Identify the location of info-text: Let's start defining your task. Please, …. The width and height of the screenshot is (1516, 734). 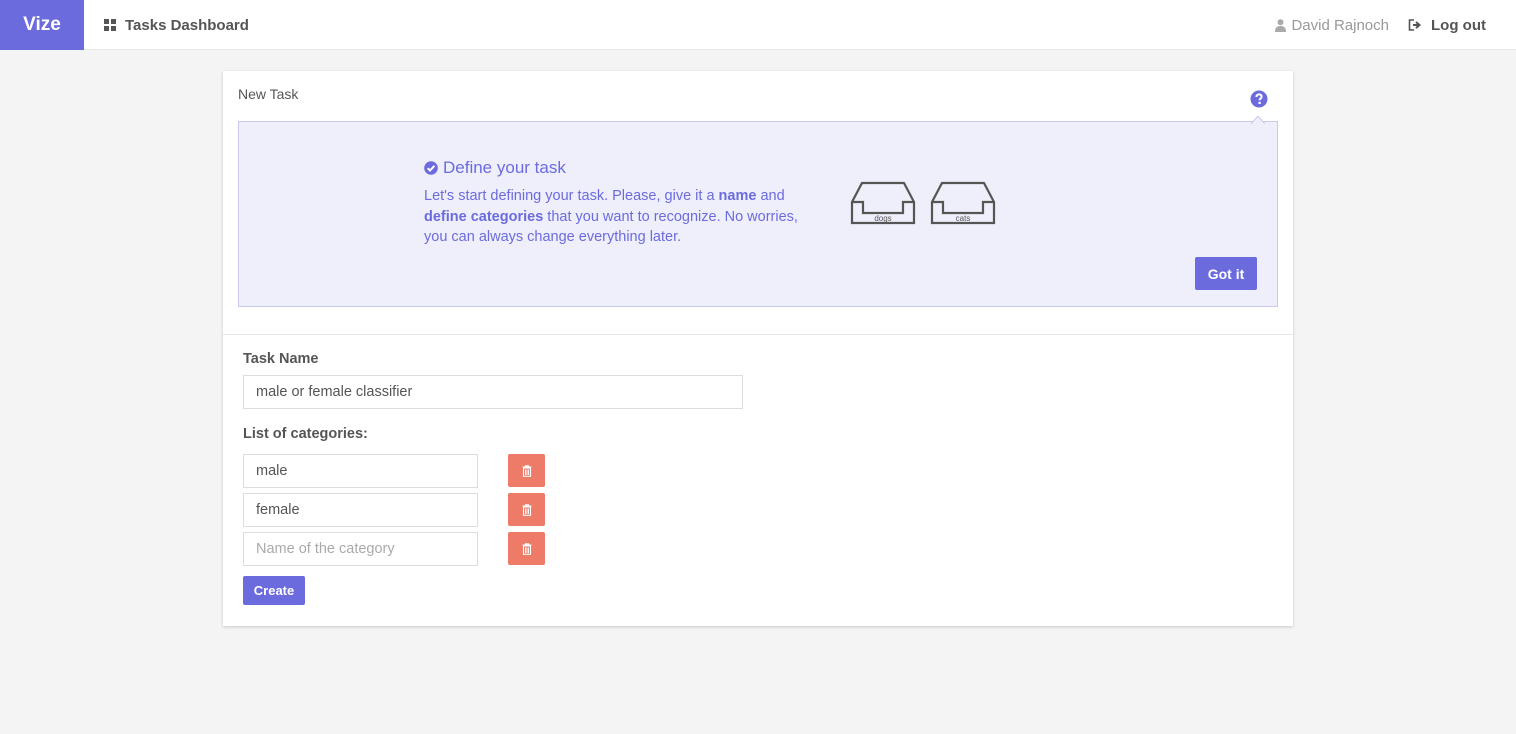
(611, 216).